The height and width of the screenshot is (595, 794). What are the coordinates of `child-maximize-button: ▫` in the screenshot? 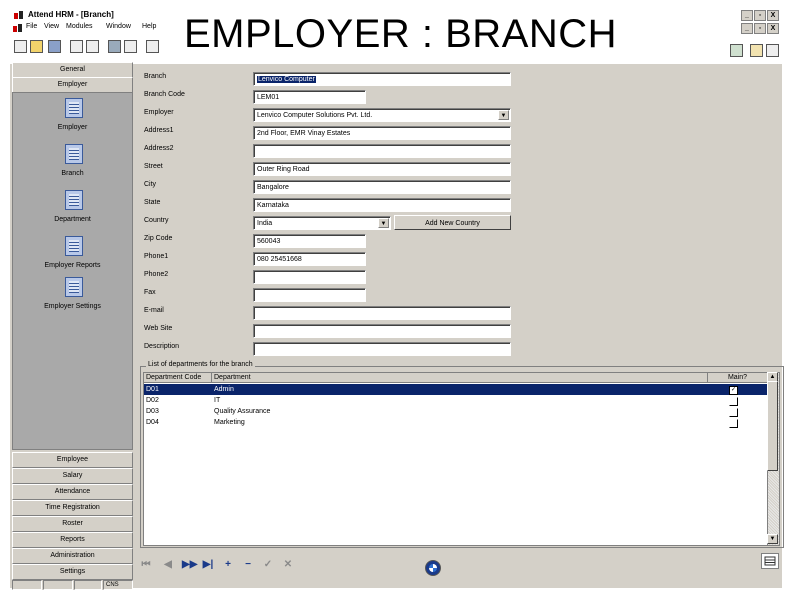 It's located at (760, 28).